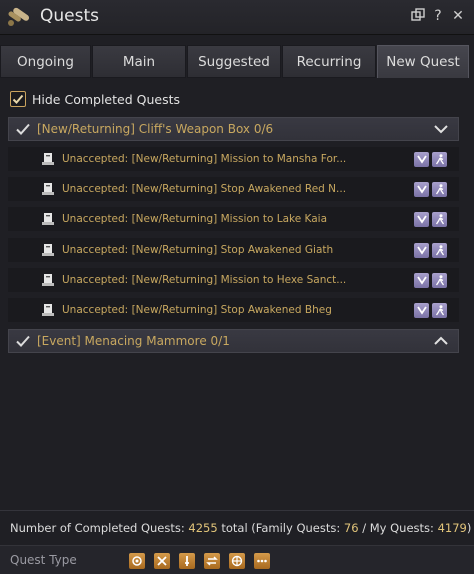 This screenshot has width=474, height=574. I want to click on group-title: [New/Returning] Cliff's Weapon Box 0/6, so click(155, 129).